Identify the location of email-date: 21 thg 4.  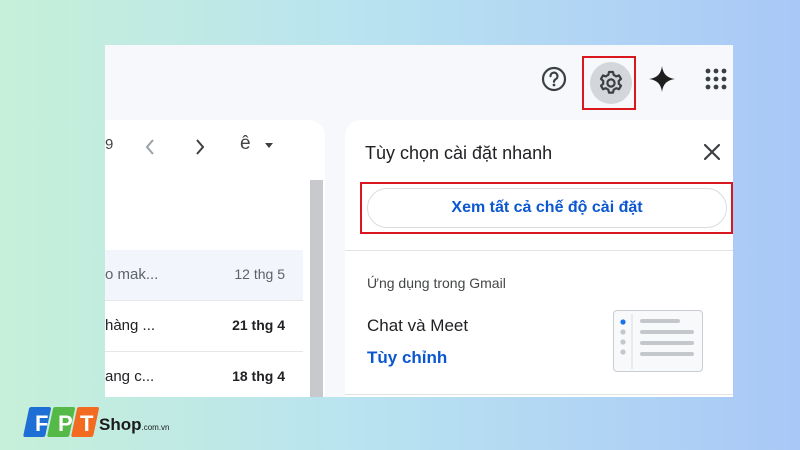
(258, 325).